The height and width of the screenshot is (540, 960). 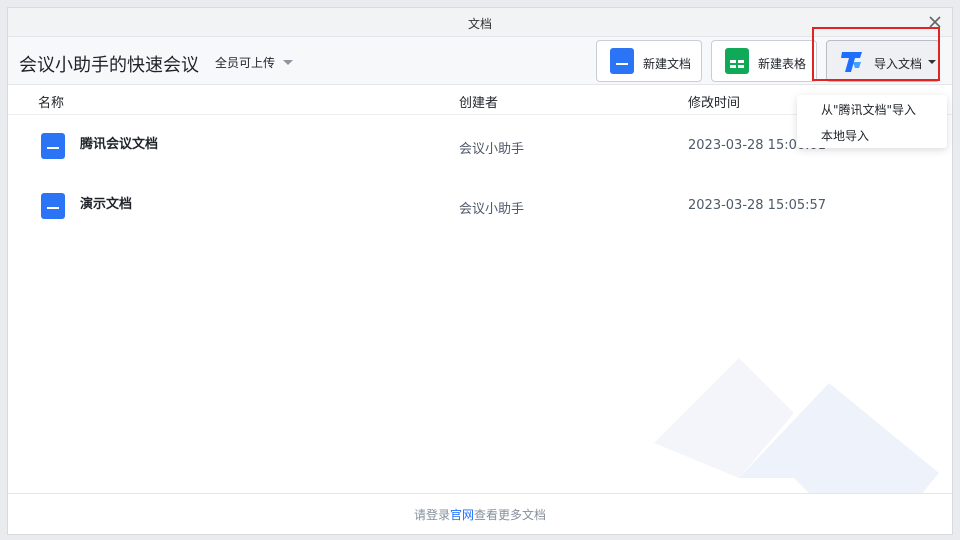 I want to click on permission-label: 全员可上传, so click(x=245, y=63).